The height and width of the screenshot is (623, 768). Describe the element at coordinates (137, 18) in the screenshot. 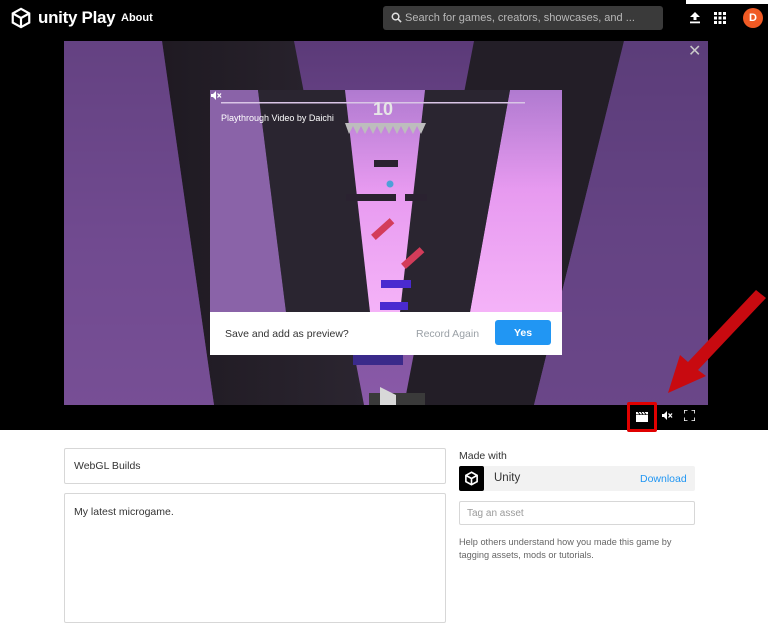

I see `nav-about-link: About` at that location.